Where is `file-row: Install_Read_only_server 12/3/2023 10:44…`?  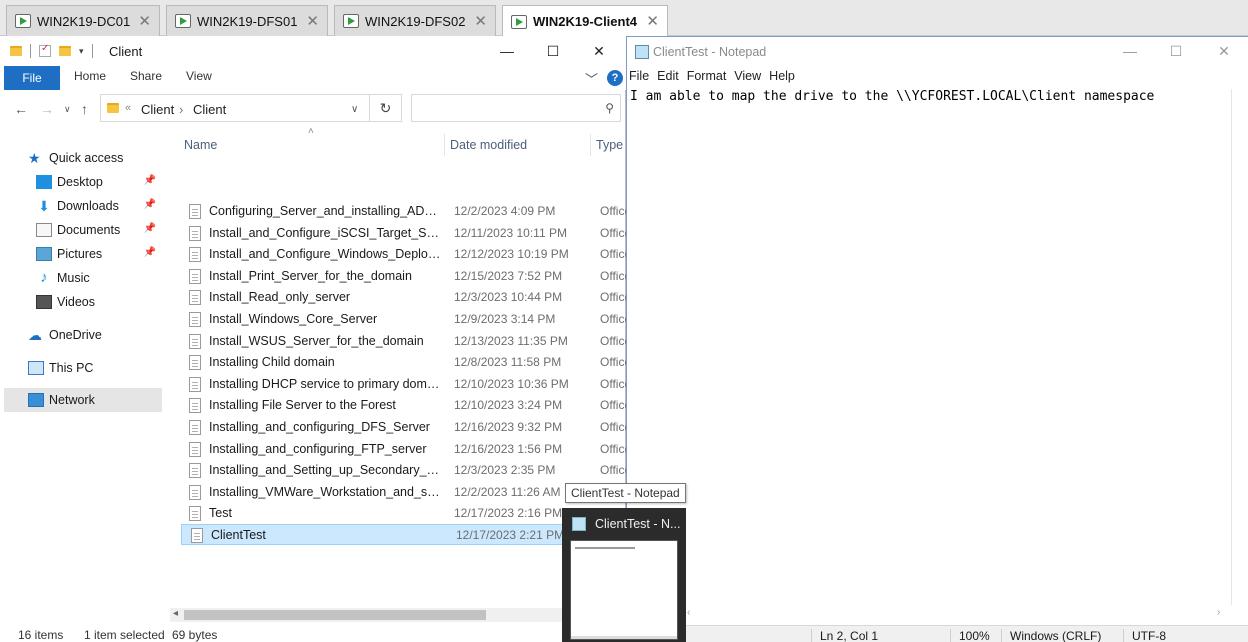 file-row: Install_Read_only_server 12/3/2023 10:44… is located at coordinates (403, 297).